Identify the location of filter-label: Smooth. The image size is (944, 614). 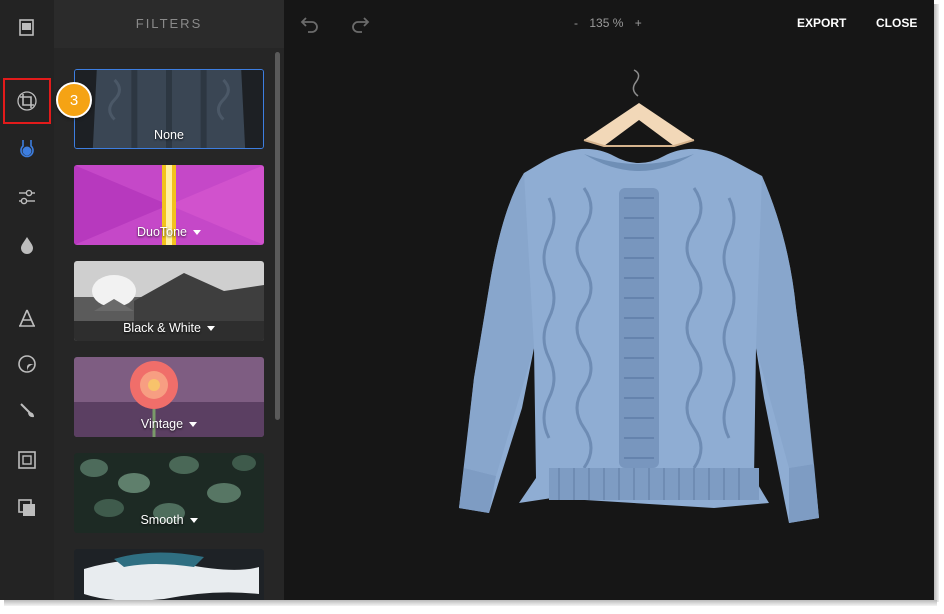
(162, 520).